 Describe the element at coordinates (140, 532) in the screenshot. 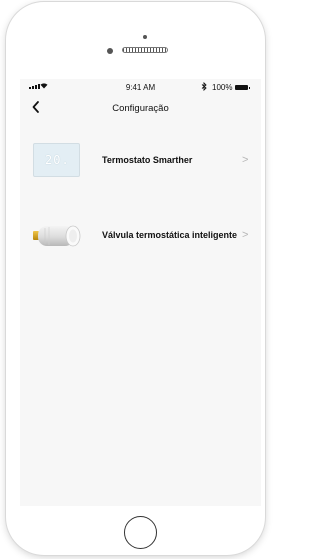

I see `home-button` at that location.